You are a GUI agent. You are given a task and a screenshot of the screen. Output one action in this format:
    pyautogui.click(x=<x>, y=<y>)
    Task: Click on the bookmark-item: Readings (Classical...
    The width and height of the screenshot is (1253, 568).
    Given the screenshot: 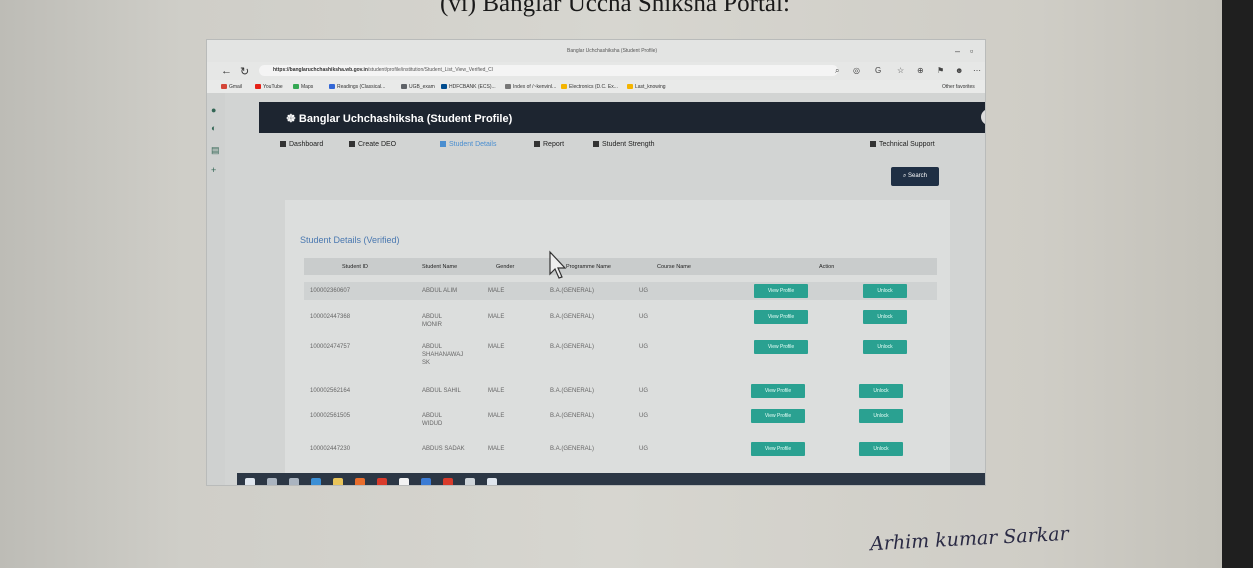 What is the action you would take?
    pyautogui.click(x=357, y=87)
    